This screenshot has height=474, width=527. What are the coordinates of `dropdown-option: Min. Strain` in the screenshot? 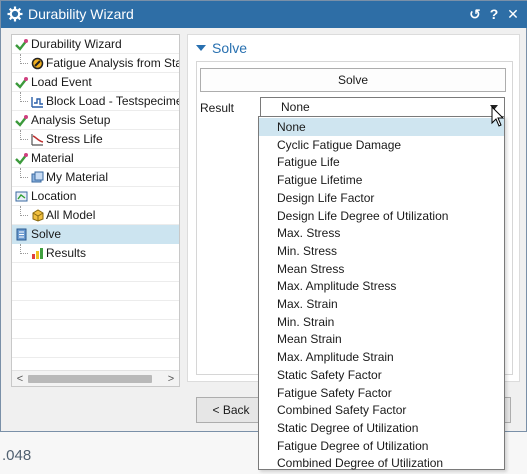 It's located at (381, 322).